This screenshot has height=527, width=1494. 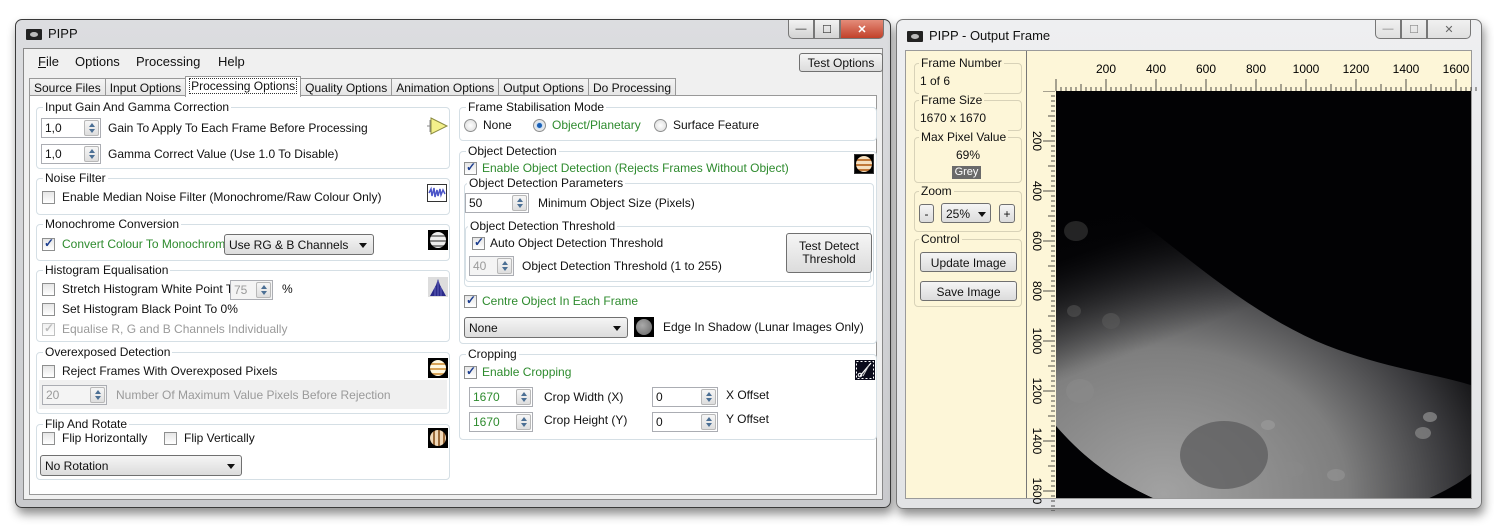 I want to click on group-legend: Noise Filter, so click(x=75, y=178).